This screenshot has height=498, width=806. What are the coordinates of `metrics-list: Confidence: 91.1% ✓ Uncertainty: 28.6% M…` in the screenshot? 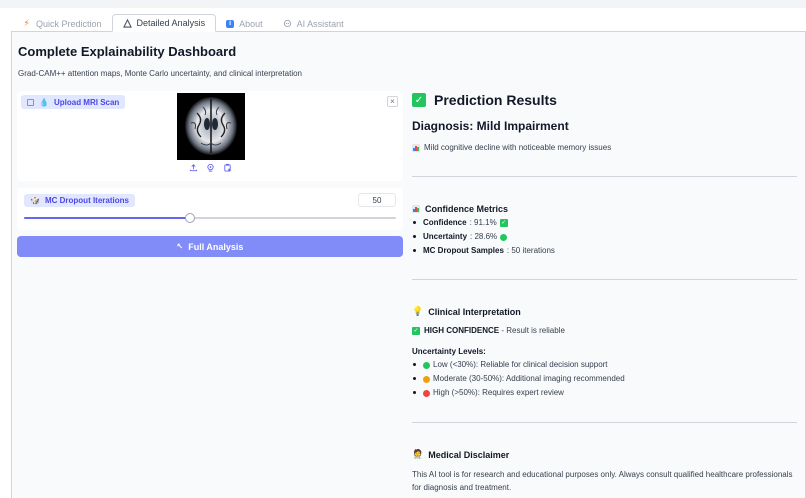 It's located at (483, 237).